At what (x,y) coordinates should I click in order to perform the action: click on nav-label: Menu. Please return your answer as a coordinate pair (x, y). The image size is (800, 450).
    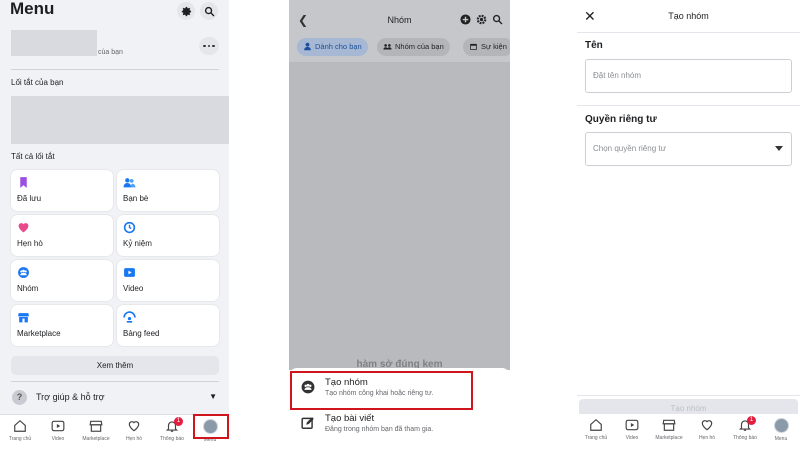
    Looking at the image, I should click on (781, 439).